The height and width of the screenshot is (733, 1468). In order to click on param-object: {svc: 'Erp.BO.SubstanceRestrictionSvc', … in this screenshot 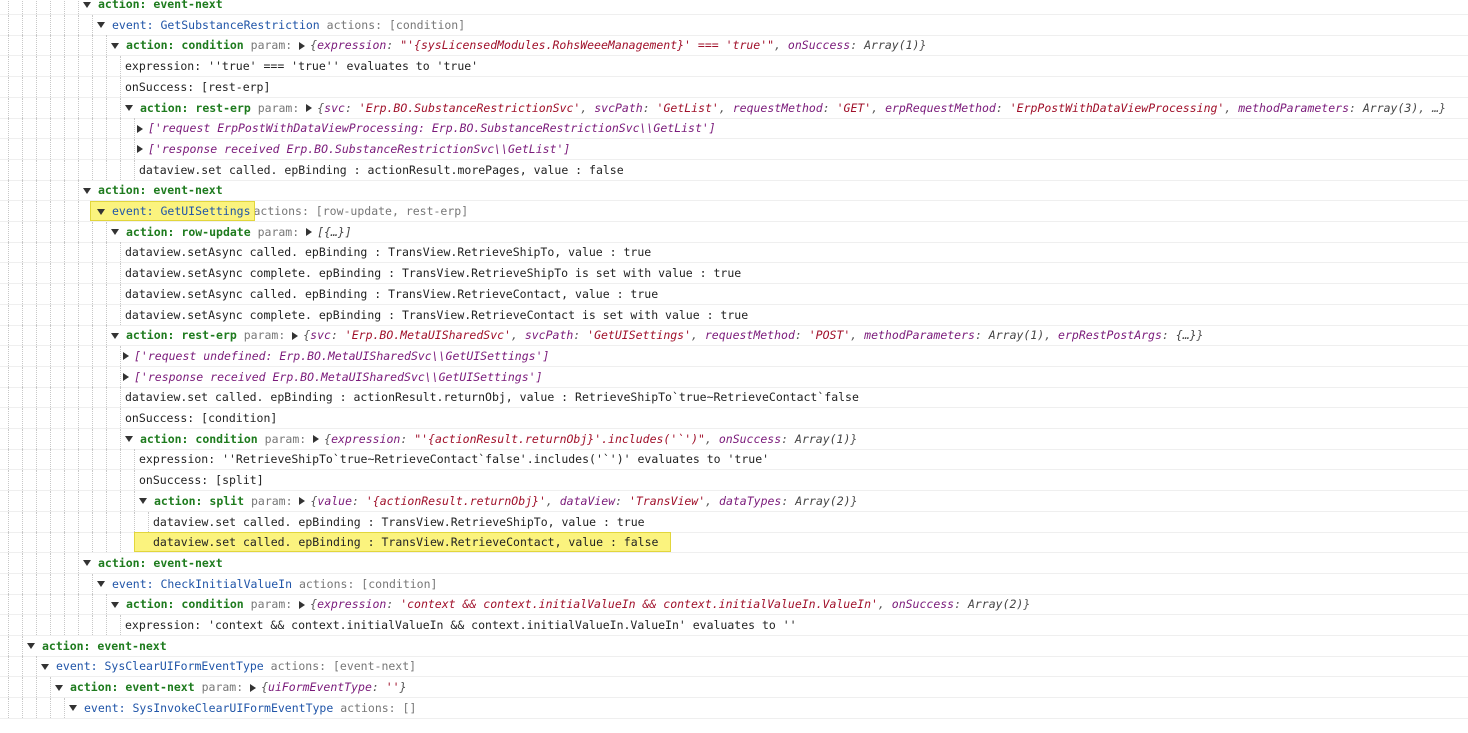, I will do `click(876, 108)`.